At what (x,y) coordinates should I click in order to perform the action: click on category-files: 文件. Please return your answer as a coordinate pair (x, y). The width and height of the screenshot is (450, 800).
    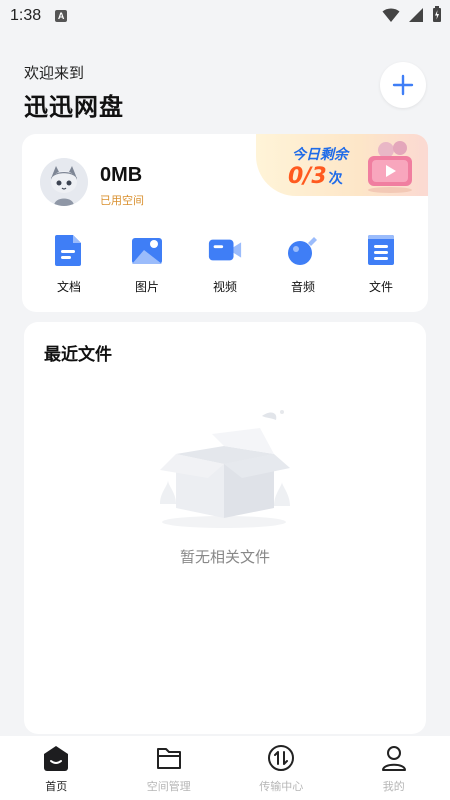
    Looking at the image, I should click on (381, 267).